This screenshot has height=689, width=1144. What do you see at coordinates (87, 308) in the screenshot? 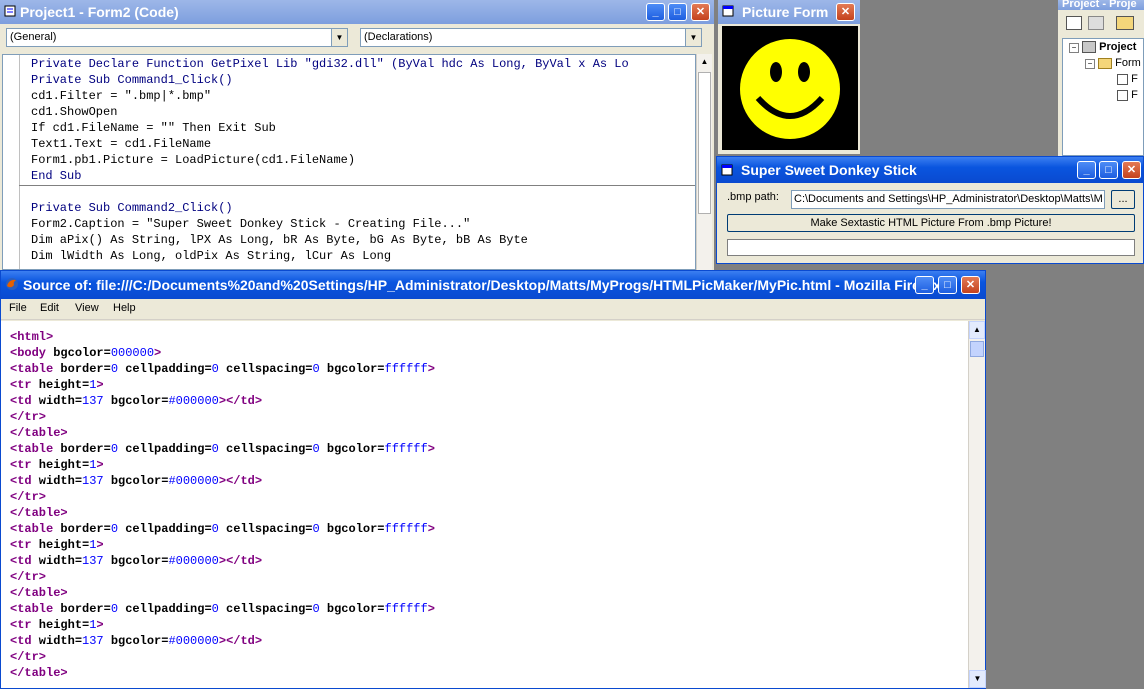
I see `menu-view: View` at bounding box center [87, 308].